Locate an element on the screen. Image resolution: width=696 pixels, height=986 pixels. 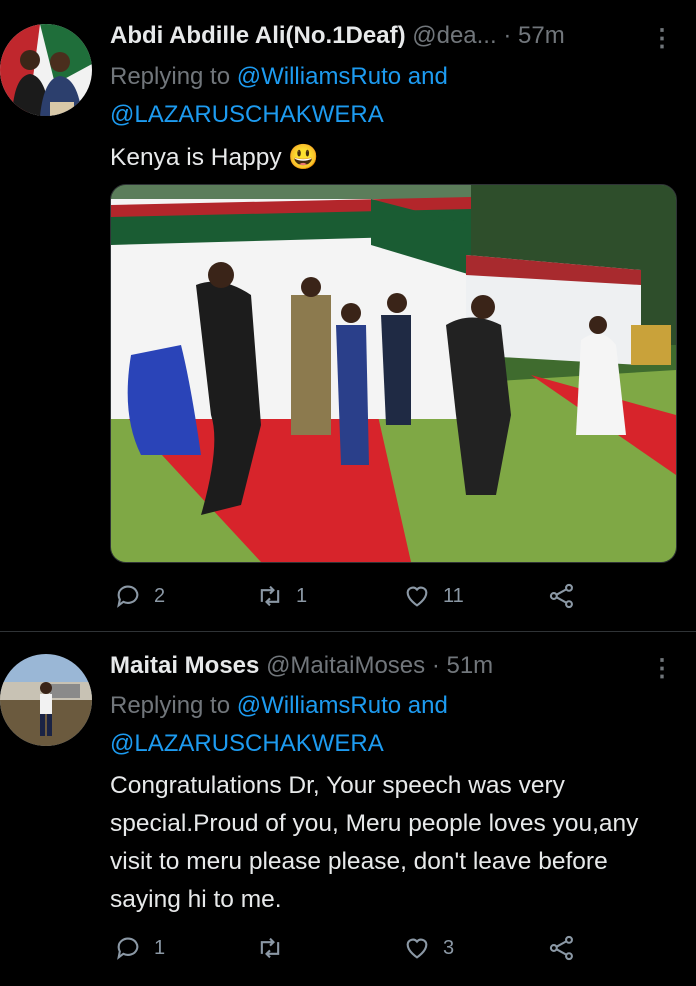
author-name: Abdi Abdille Ali(No.1Deaf) is located at coordinates (258, 35).